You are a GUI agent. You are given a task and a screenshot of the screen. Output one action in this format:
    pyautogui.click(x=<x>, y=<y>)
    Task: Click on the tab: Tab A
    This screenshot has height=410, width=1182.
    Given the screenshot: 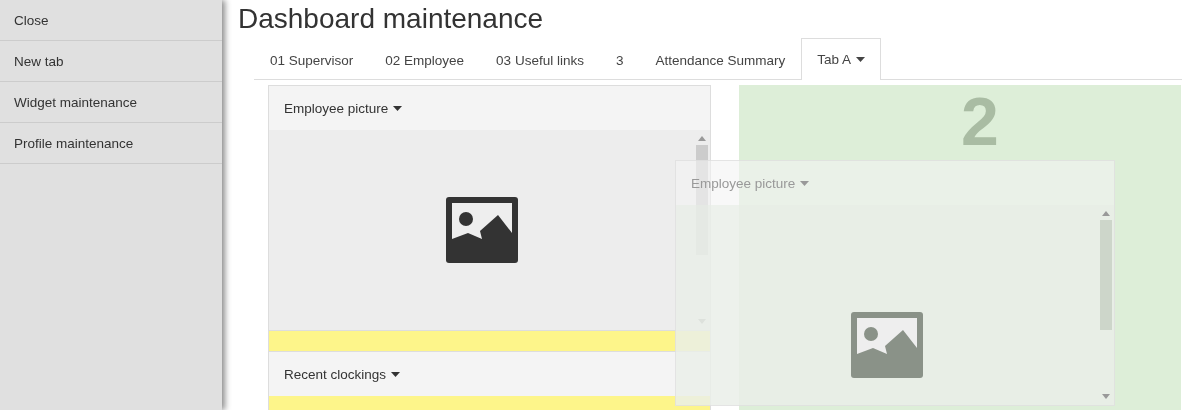 What is the action you would take?
    pyautogui.click(x=841, y=59)
    